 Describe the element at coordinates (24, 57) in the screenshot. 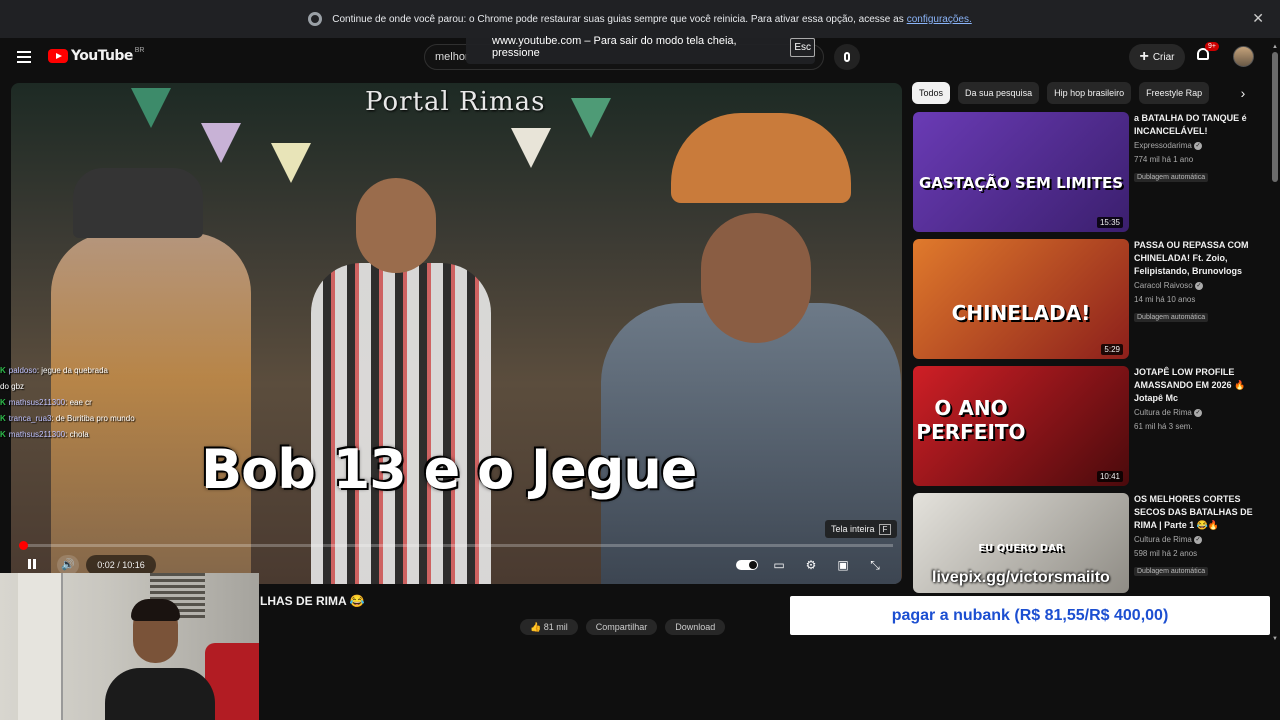

I see `menu-icon` at that location.